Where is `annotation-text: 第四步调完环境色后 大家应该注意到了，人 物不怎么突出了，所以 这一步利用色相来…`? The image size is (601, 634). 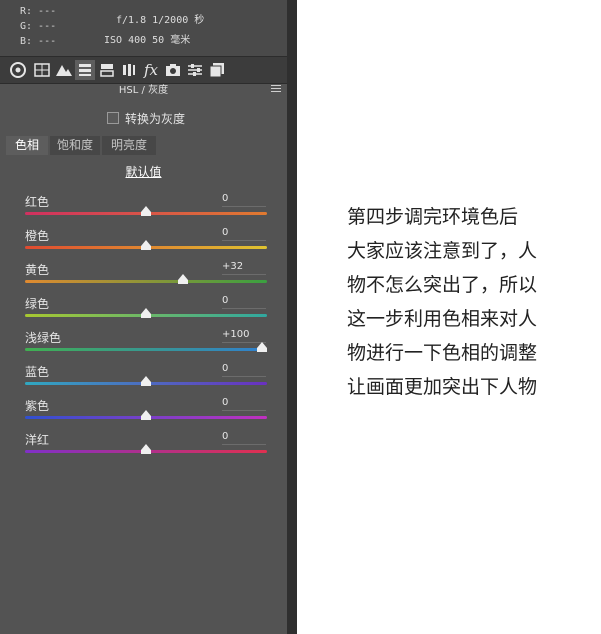 annotation-text: 第四步调完环境色后 大家应该注意到了，人 物不怎么突出了，所以 这一步利用色相来… is located at coordinates (472, 302).